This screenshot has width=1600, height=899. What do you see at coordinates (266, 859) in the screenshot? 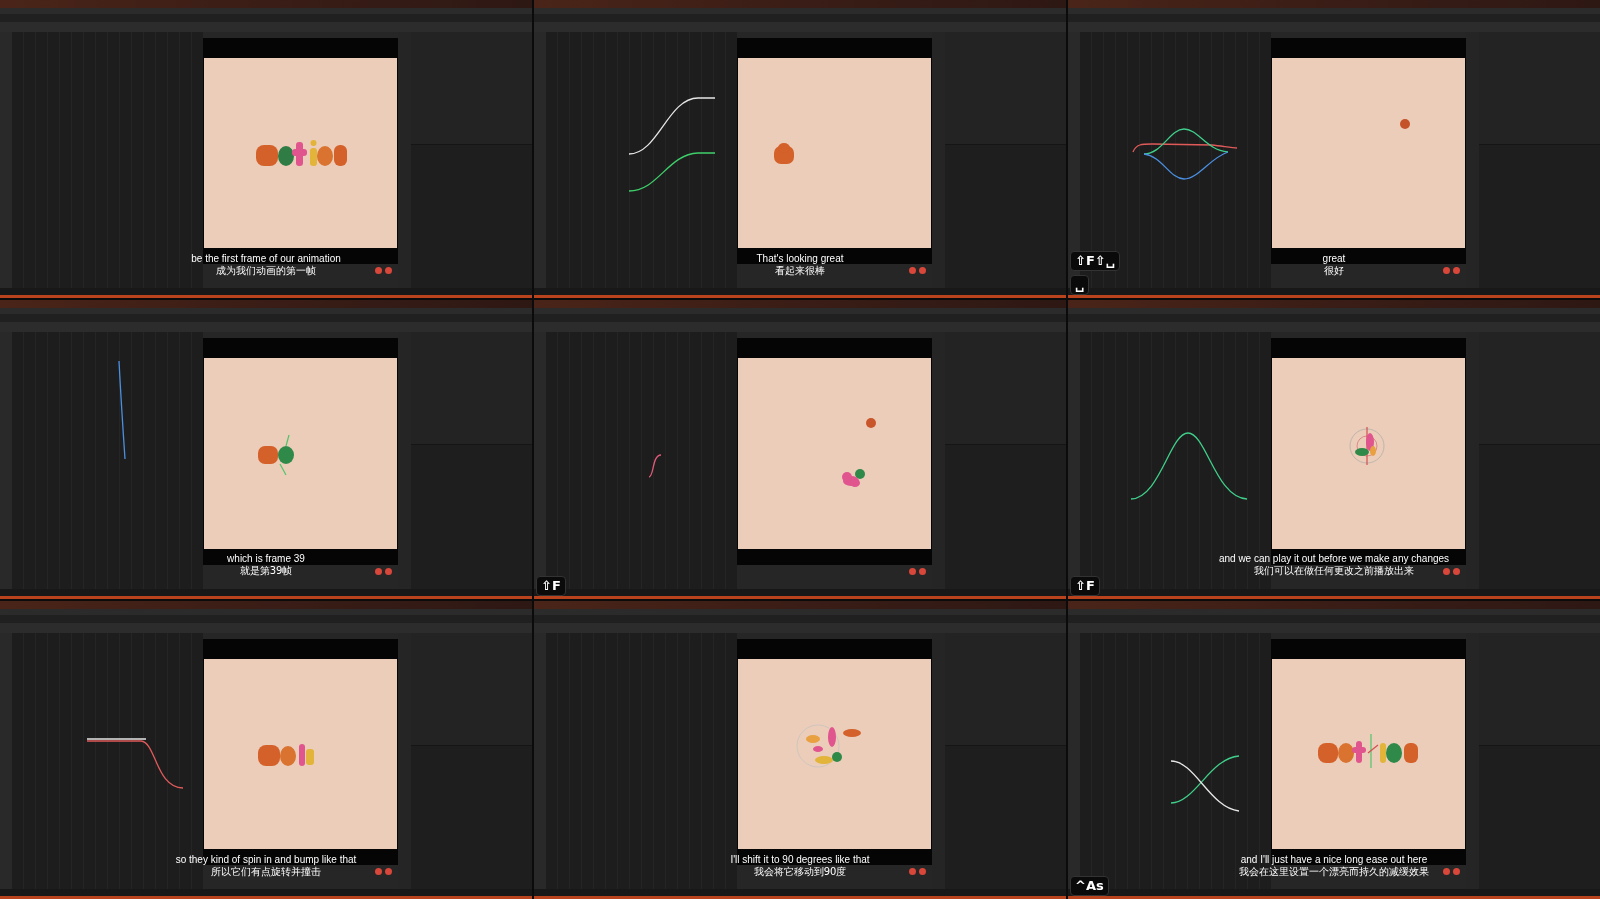
I see `subtitle: so they kind of spin in and bump like that` at bounding box center [266, 859].